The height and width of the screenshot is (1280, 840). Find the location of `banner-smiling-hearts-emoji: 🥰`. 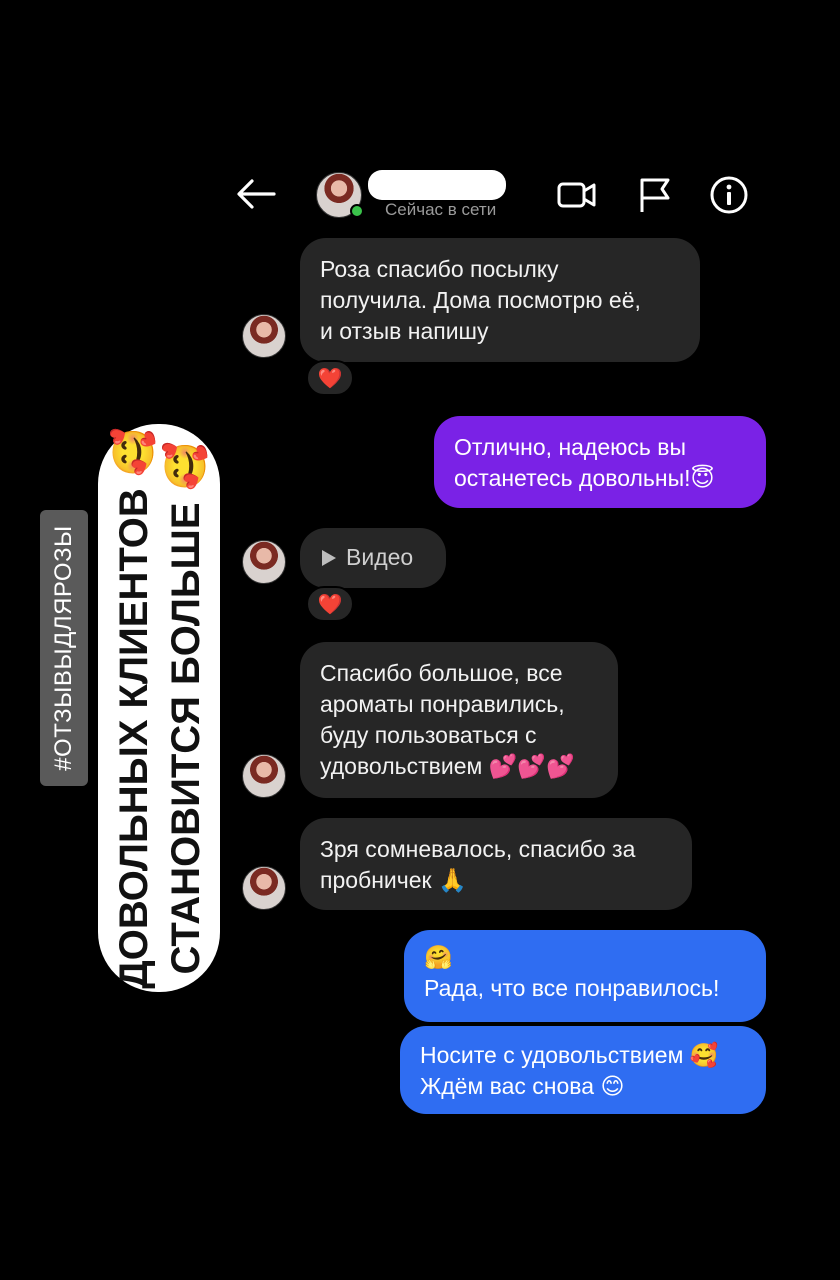

banner-smiling-hearts-emoji: 🥰 is located at coordinates (134, 452).